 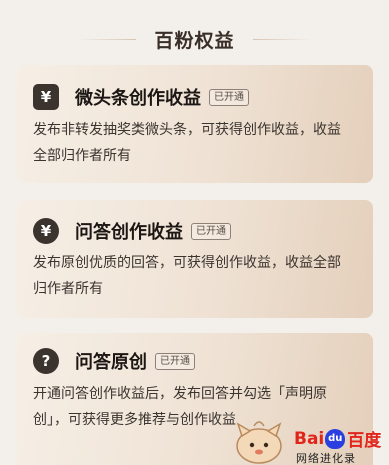 I want to click on description-line: 发布原创优质的回答，可获得创作收益，收益全部, so click(x=187, y=263).